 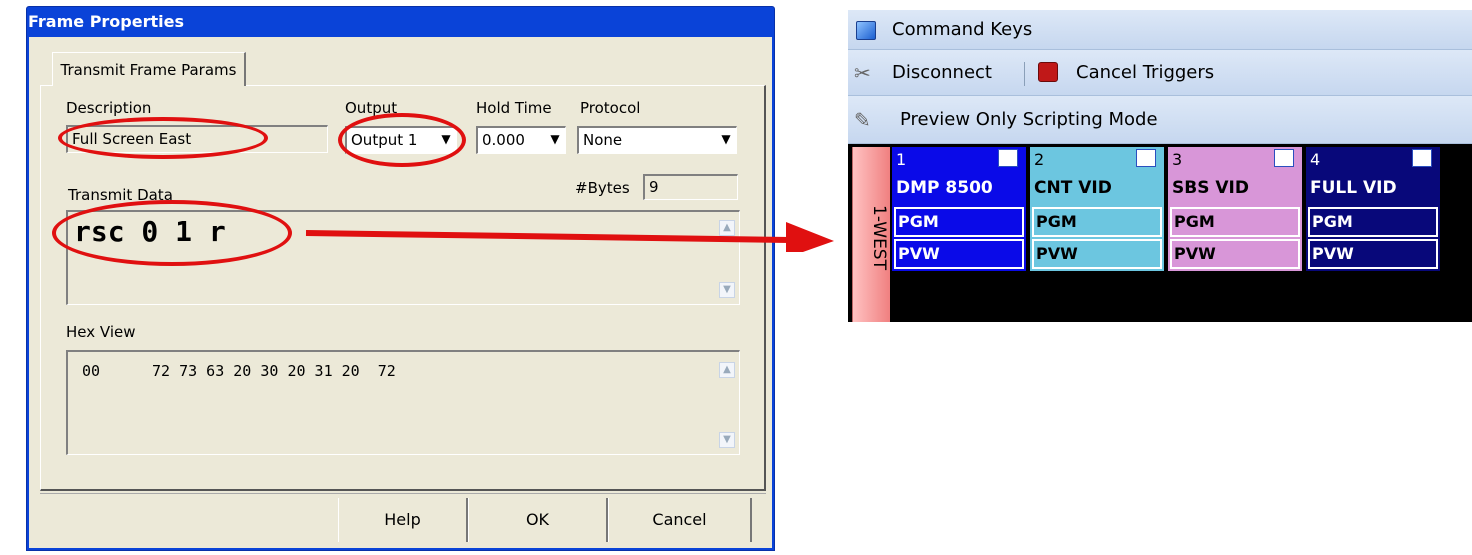 What do you see at coordinates (1145, 73) in the screenshot?
I see `cancel-triggers-button: Cancel Triggers` at bounding box center [1145, 73].